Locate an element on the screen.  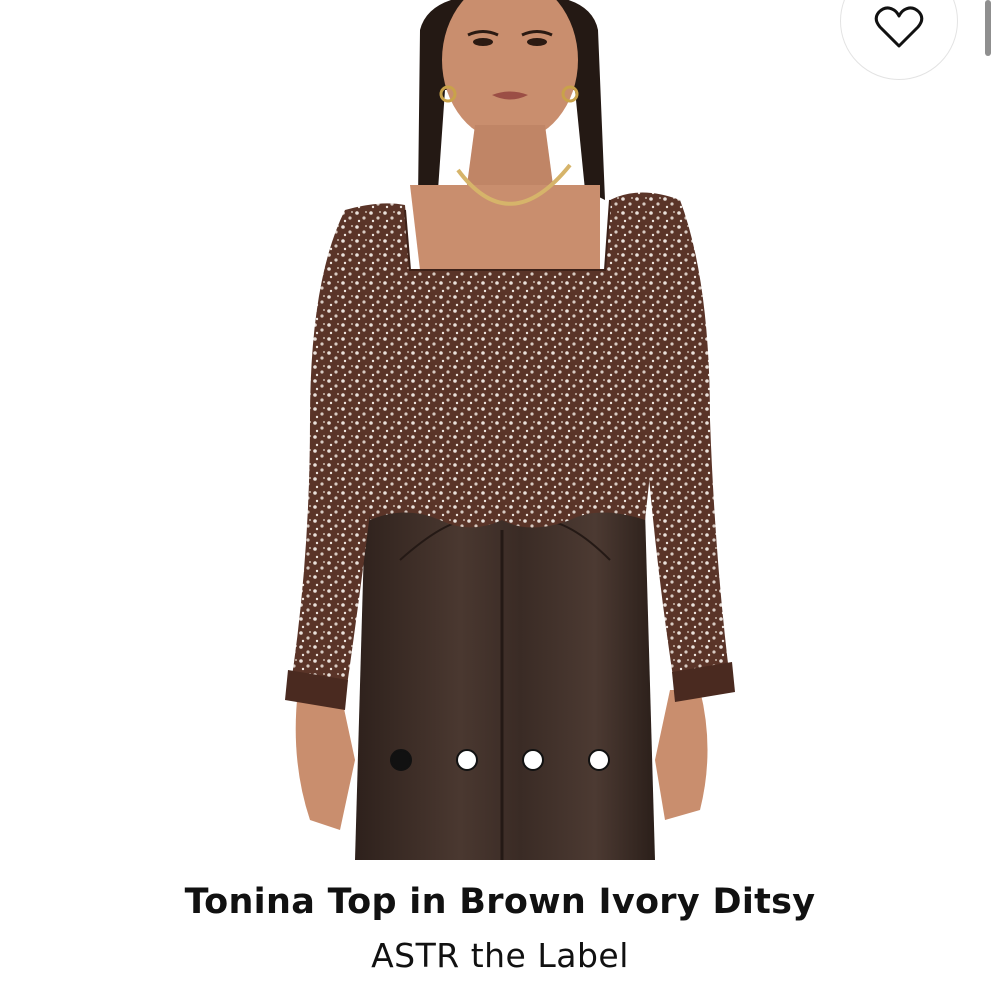
heart-outline-icon is located at coordinates (899, 27).